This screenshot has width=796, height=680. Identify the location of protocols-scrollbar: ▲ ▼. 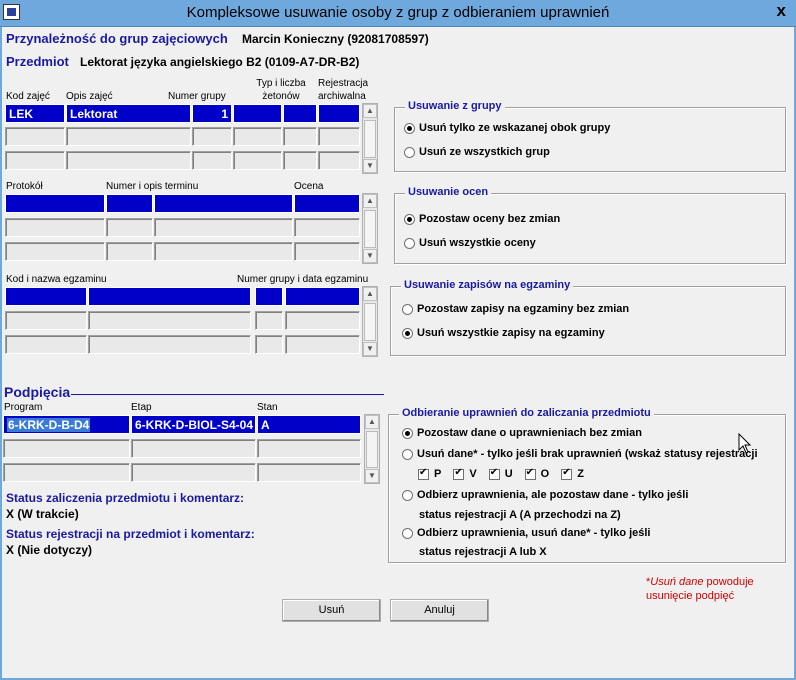
(370, 228).